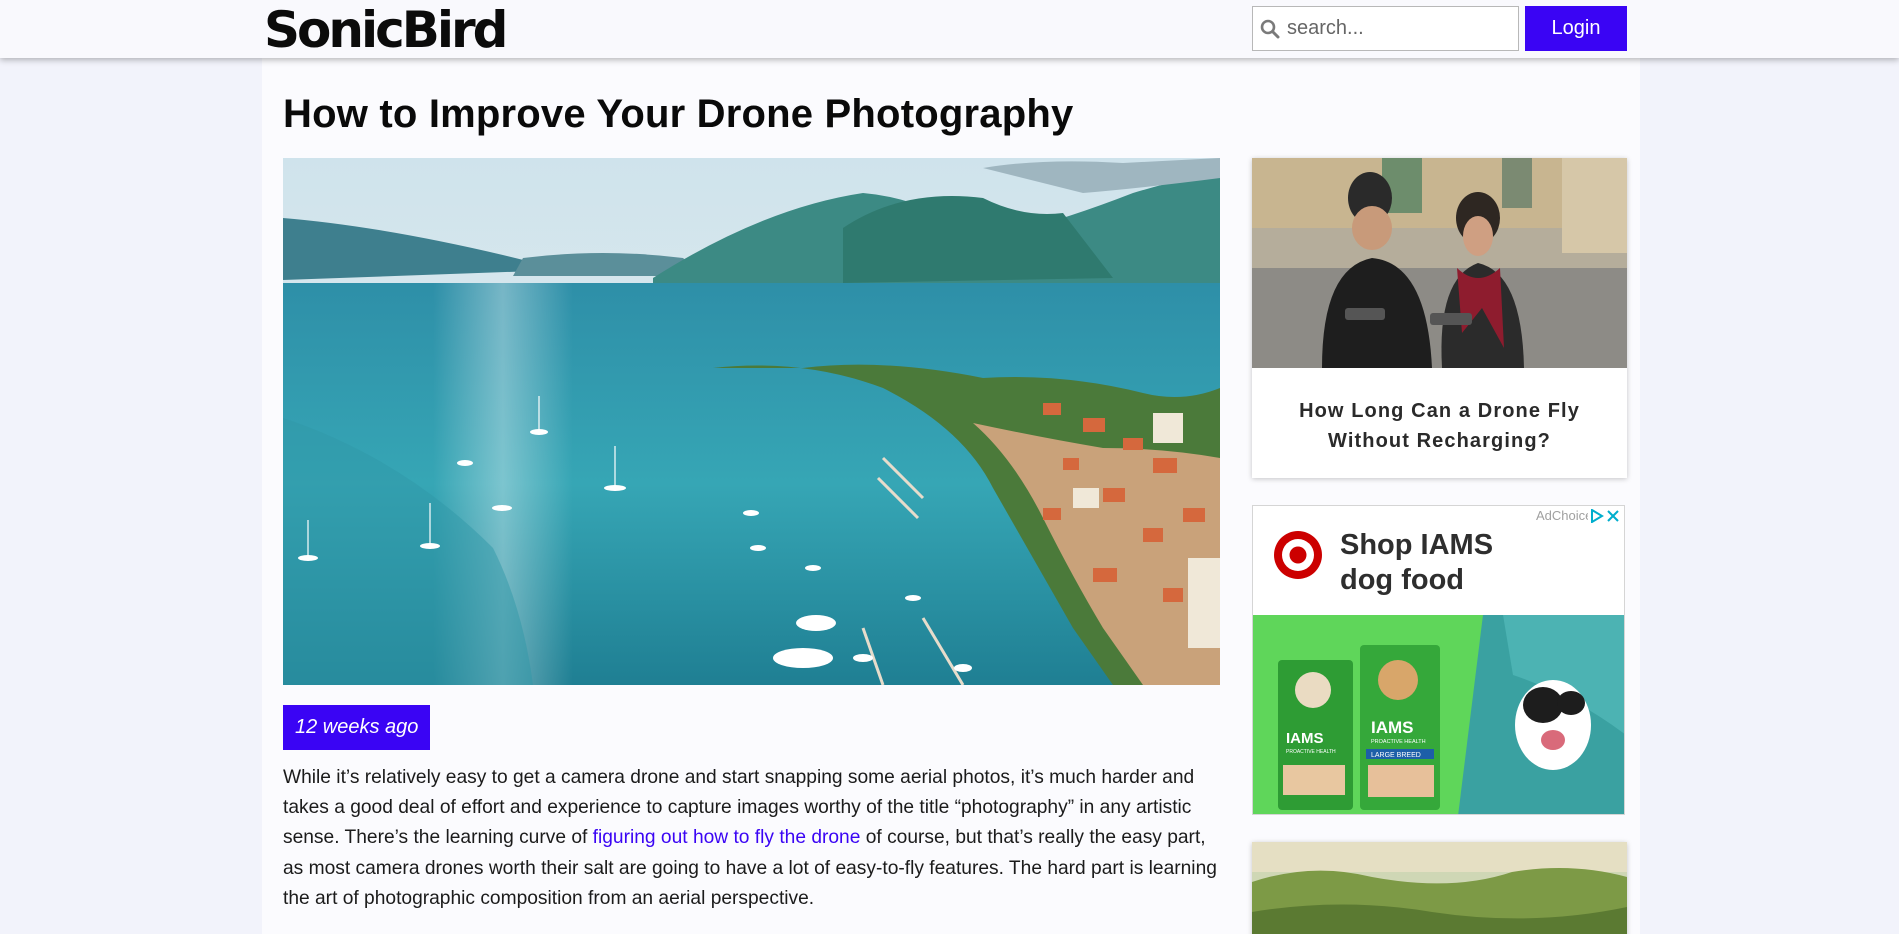 Image resolution: width=1899 pixels, height=934 pixels. I want to click on ad-headline-line1: Shop IAMS, so click(1417, 545).